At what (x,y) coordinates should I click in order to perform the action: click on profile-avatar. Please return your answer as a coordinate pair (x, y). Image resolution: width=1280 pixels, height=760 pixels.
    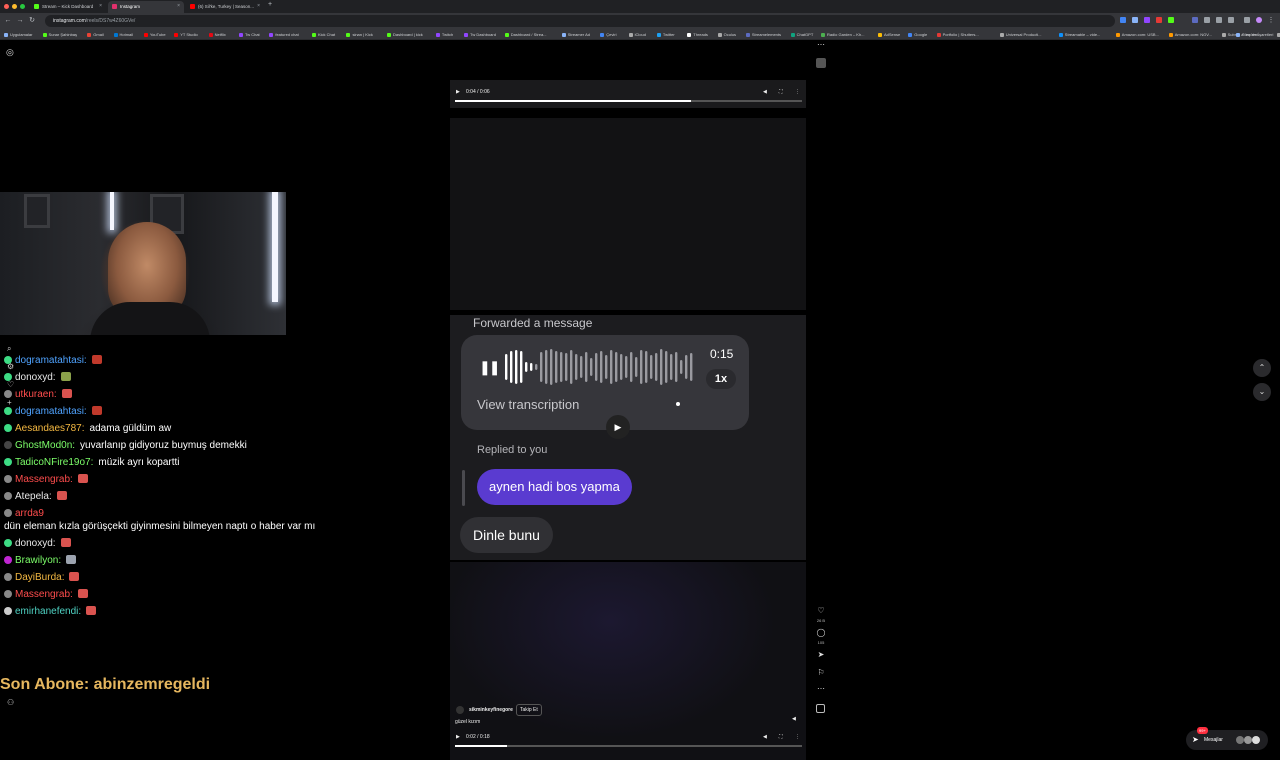
    Looking at the image, I should click on (1259, 20).